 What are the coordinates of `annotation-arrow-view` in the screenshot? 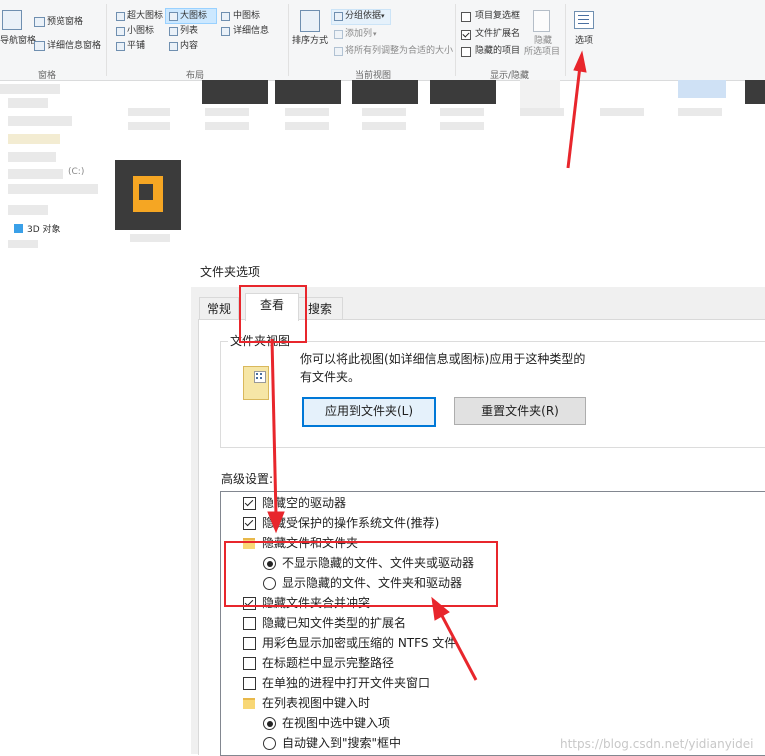 It's located at (274, 427).